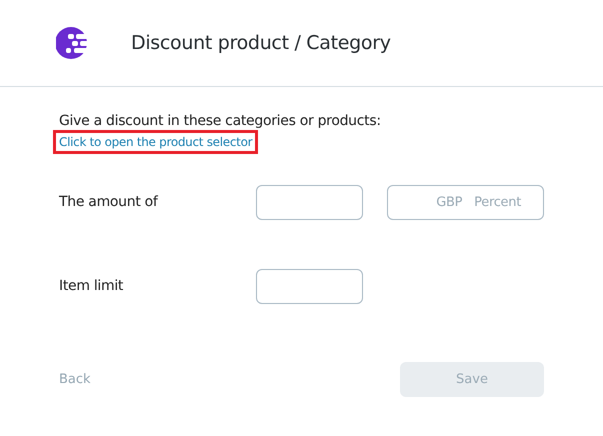 This screenshot has width=603, height=436. I want to click on unit-option: GBP, so click(449, 202).